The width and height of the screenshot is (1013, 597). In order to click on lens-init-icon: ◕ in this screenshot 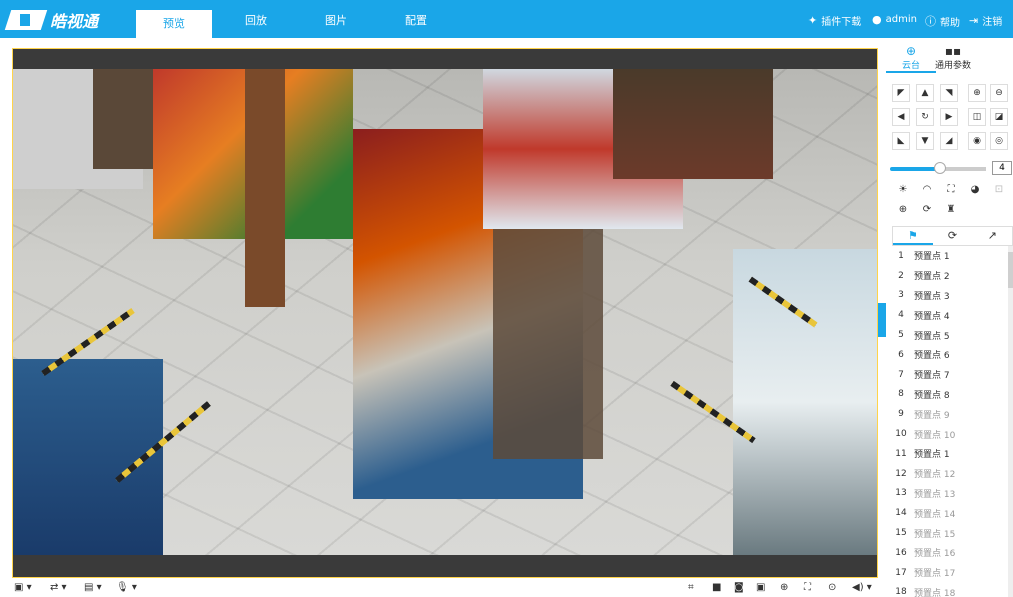, I will do `click(975, 190)`.